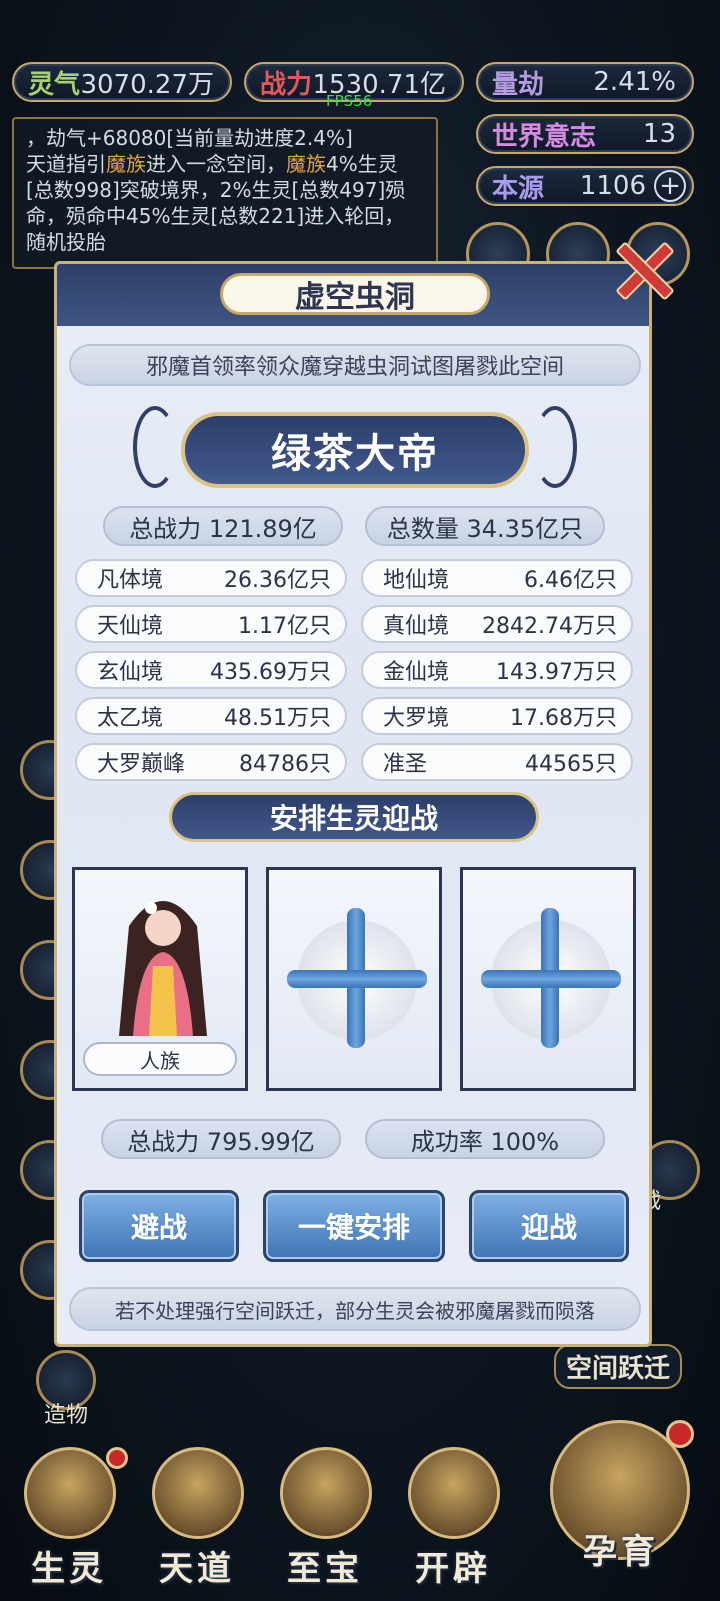  What do you see at coordinates (70, 1493) in the screenshot?
I see `shengling-icon` at bounding box center [70, 1493].